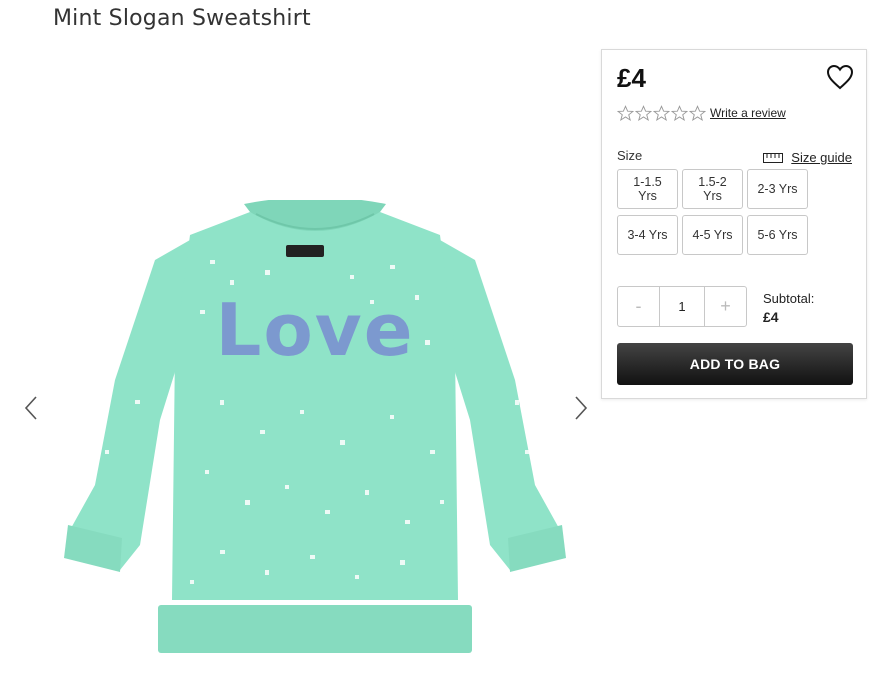 This screenshot has height=683, width=885. I want to click on product-price: £4, so click(631, 78).